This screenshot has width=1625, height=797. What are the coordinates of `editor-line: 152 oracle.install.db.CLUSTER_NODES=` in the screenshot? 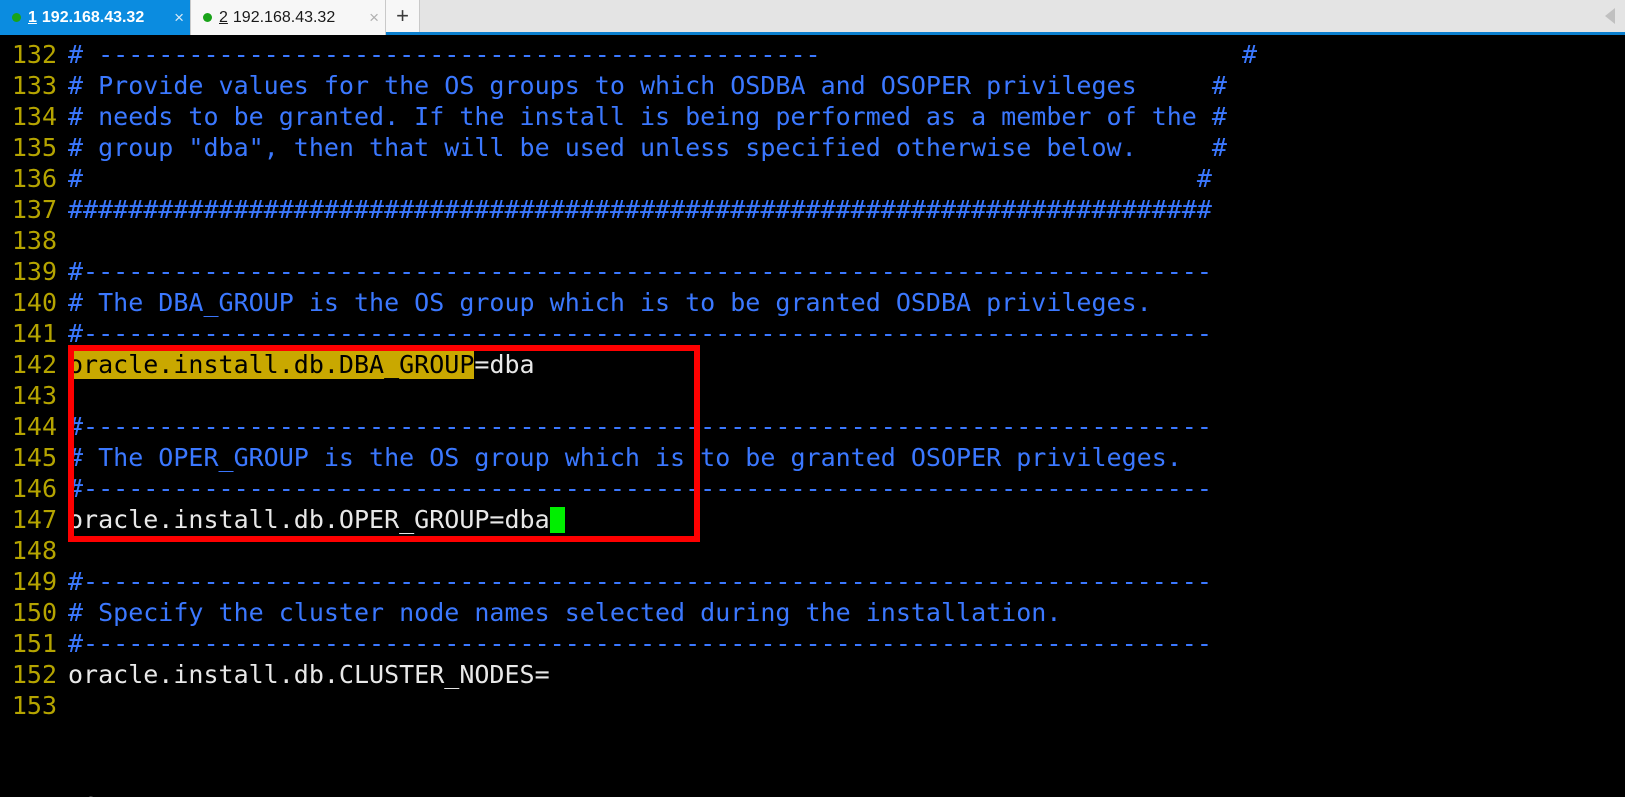 It's located at (812, 674).